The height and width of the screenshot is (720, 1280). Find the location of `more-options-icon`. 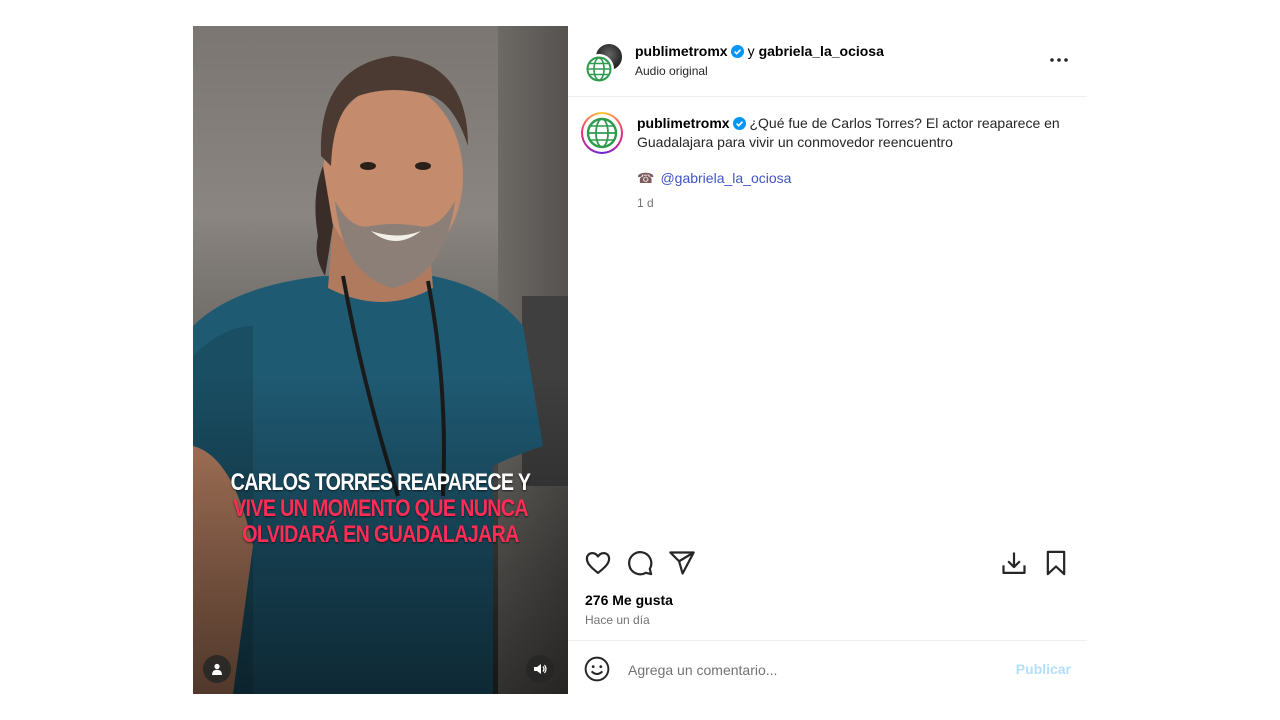

more-options-icon is located at coordinates (1059, 60).